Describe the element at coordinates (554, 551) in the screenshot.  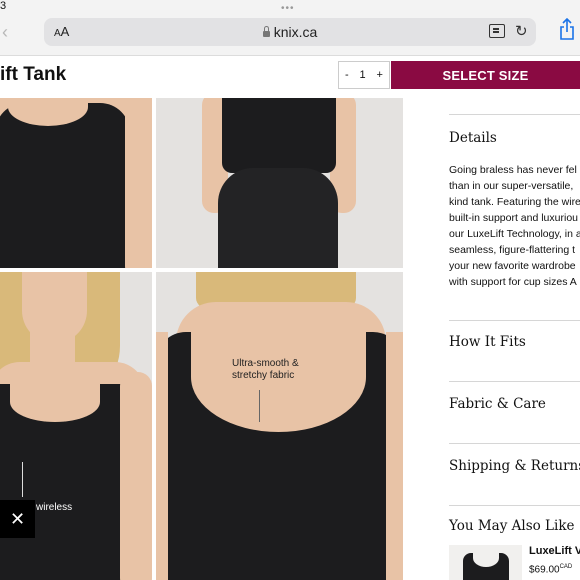
I see `recommended-product-name: LuxeLift V-` at that location.